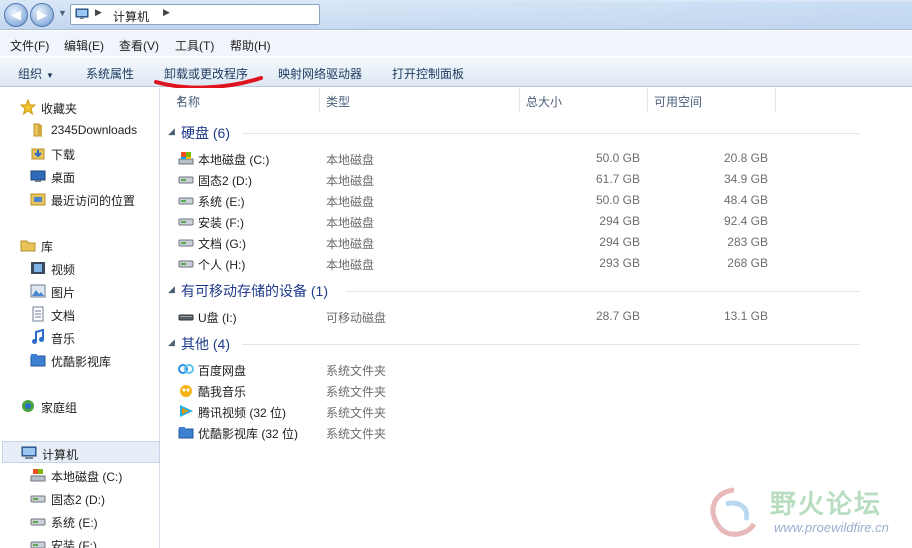 This screenshot has height=548, width=912. I want to click on folder-row-youku-library: 优酷影视库 (32 位) 系统文件夹, so click(480, 432).